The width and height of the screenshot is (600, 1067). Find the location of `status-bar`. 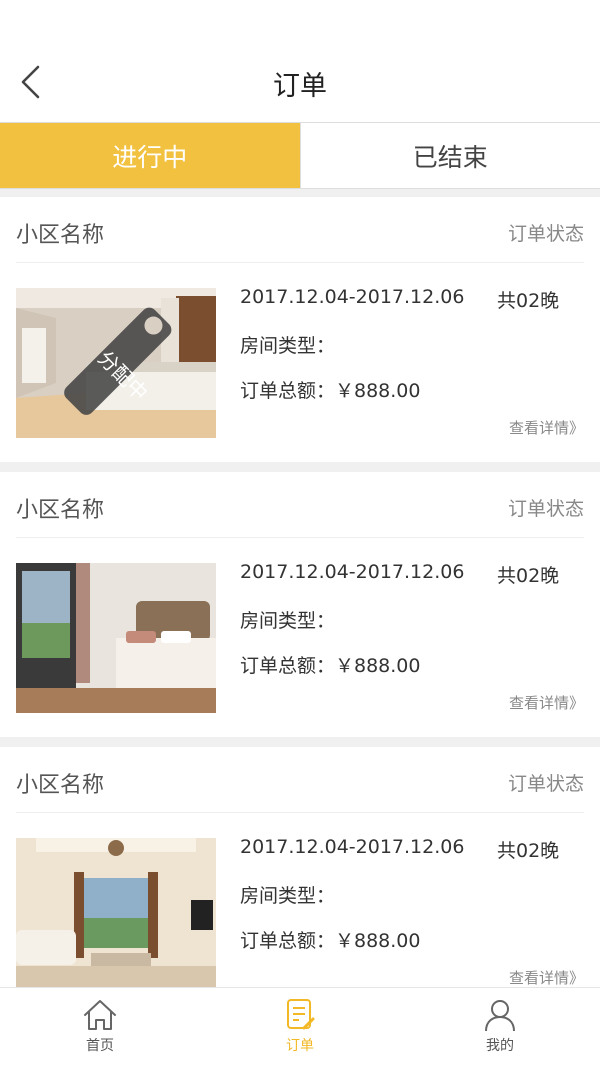

status-bar is located at coordinates (300, 21).